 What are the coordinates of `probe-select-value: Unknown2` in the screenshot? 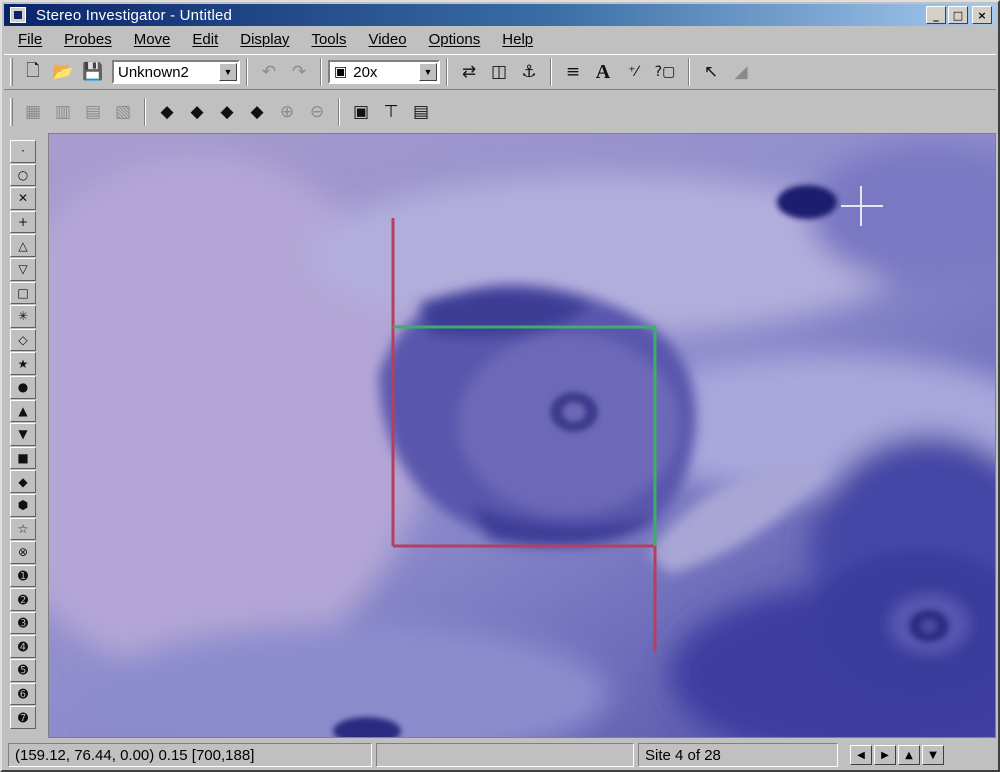 It's located at (153, 72).